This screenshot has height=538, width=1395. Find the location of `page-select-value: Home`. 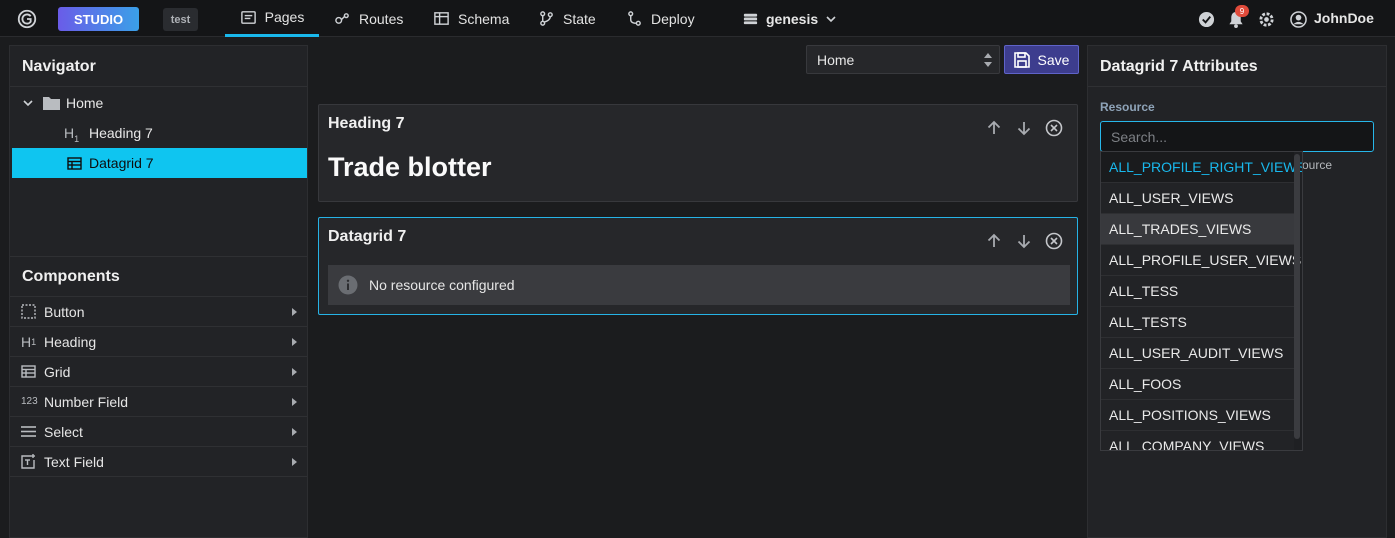

page-select-value: Home is located at coordinates (836, 59).